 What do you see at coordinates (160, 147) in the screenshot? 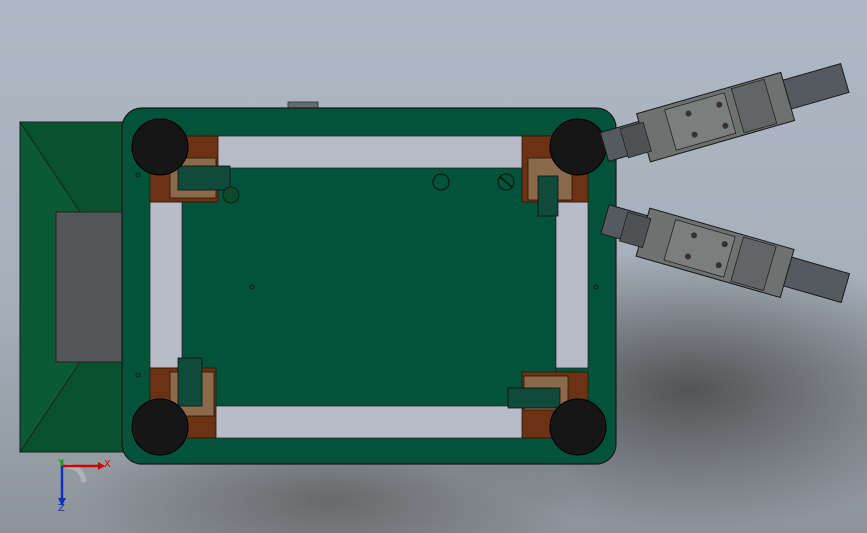
I see `wheel-top-left` at bounding box center [160, 147].